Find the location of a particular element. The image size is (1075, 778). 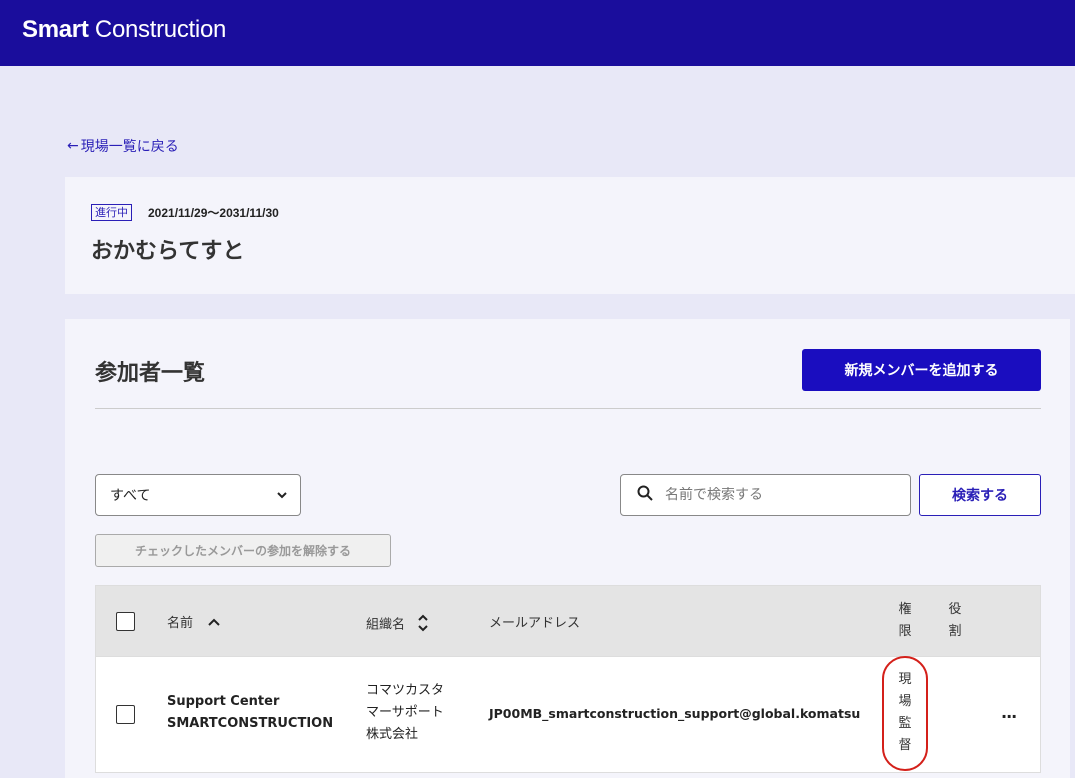

column-header-role: 役 割 is located at coordinates (955, 621).